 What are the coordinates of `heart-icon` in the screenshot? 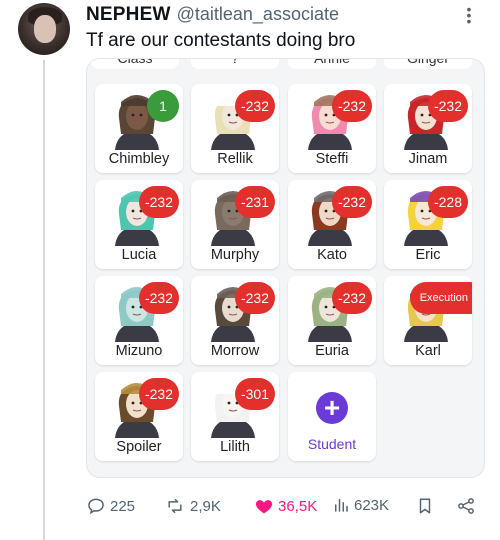 It's located at (264, 507).